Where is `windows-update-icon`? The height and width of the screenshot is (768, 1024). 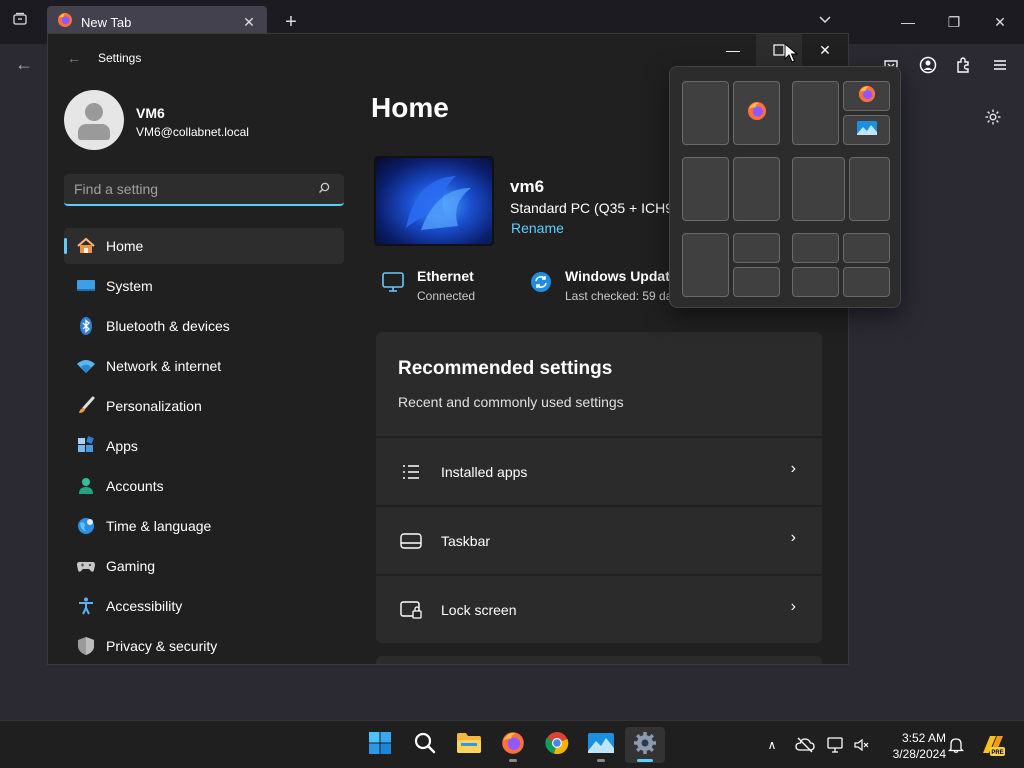
windows-update-icon is located at coordinates (541, 282).